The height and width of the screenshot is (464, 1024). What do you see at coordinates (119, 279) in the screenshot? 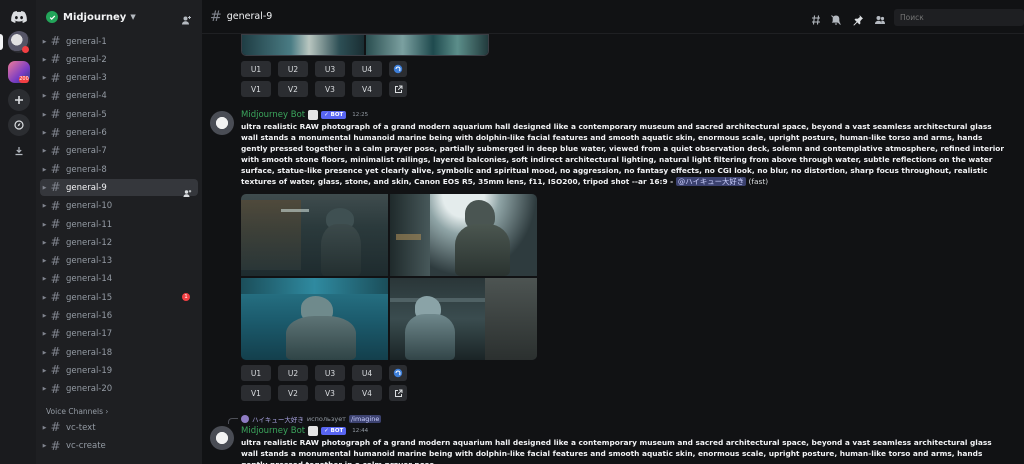
I see `channel-general-14: ▶ # general-14` at bounding box center [119, 279].